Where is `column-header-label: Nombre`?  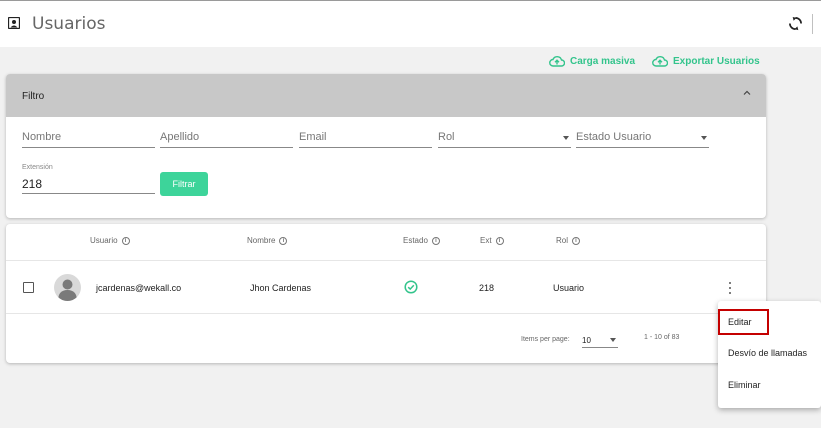
column-header-label: Nombre is located at coordinates (261, 240).